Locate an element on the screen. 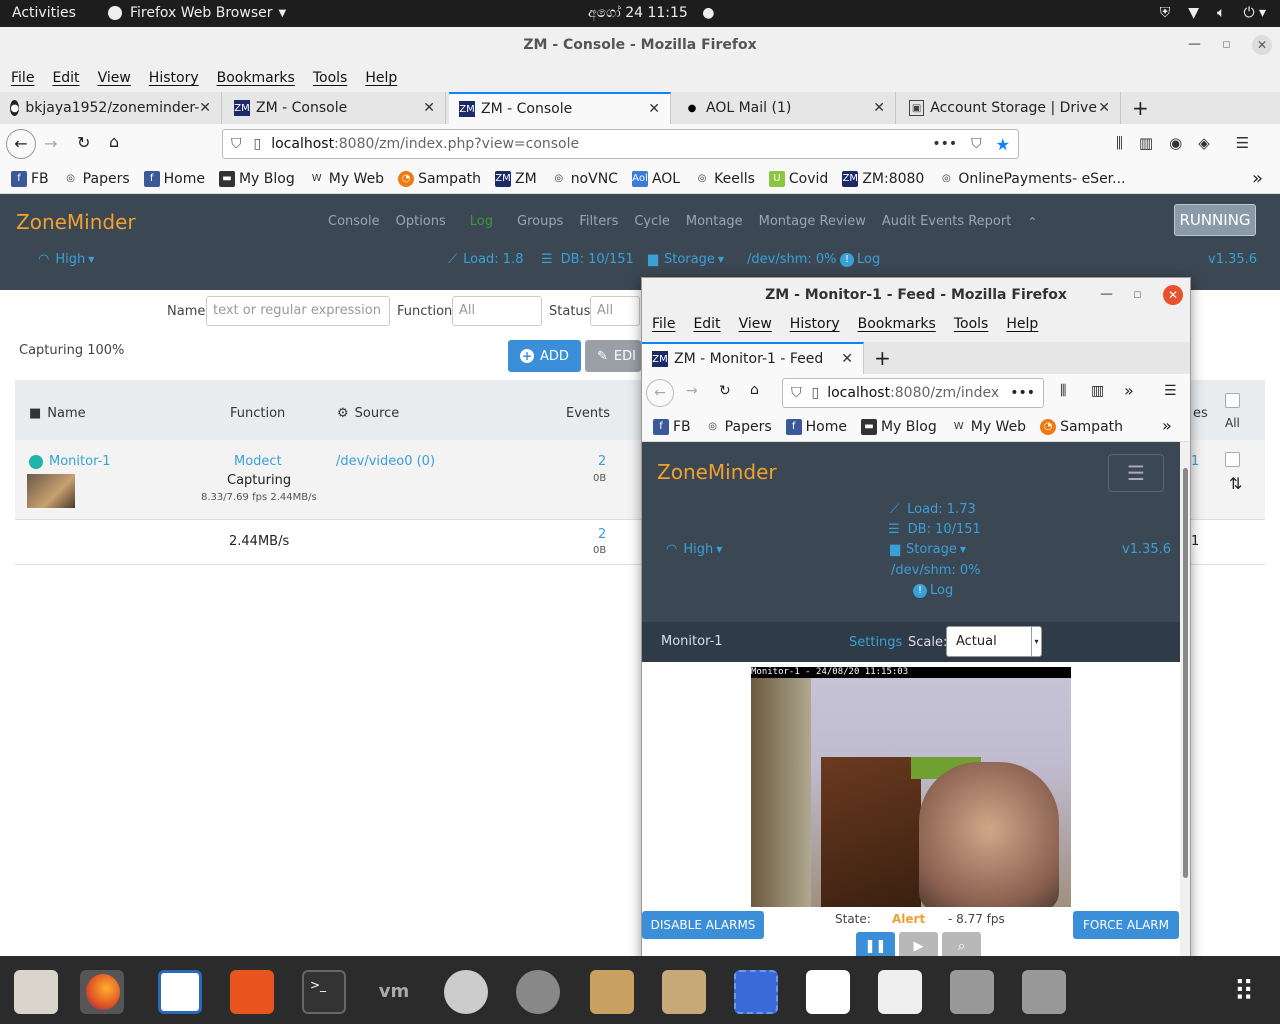 The image size is (1280, 1024). navbar-toggle-icon: ☰ is located at coordinates (1136, 473).